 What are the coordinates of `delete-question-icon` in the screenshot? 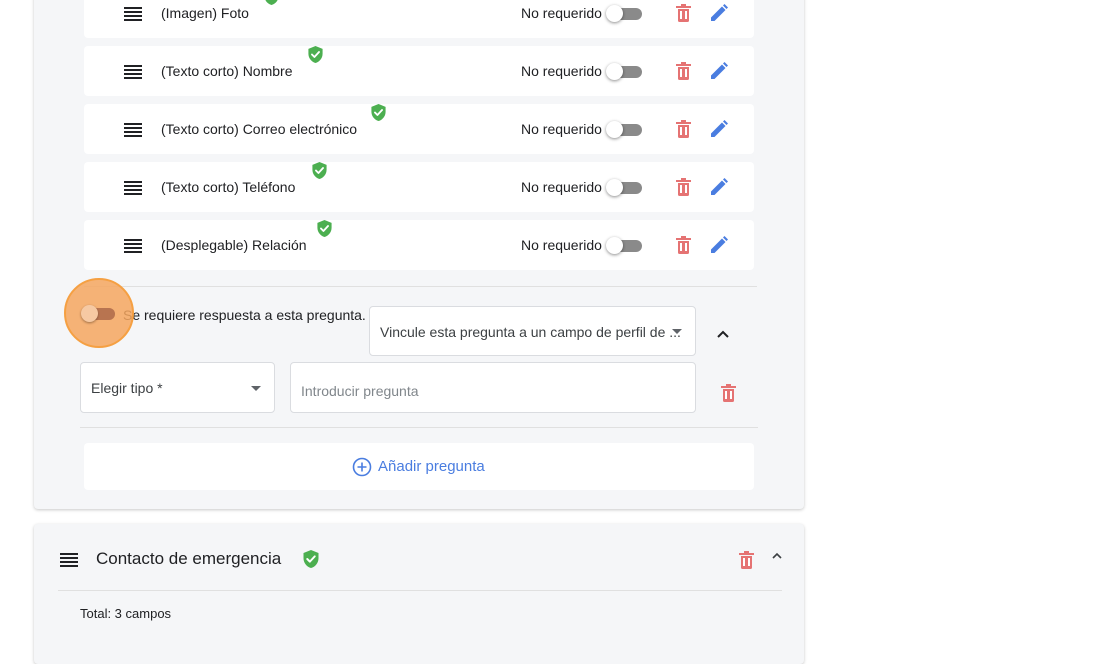 It's located at (728, 393).